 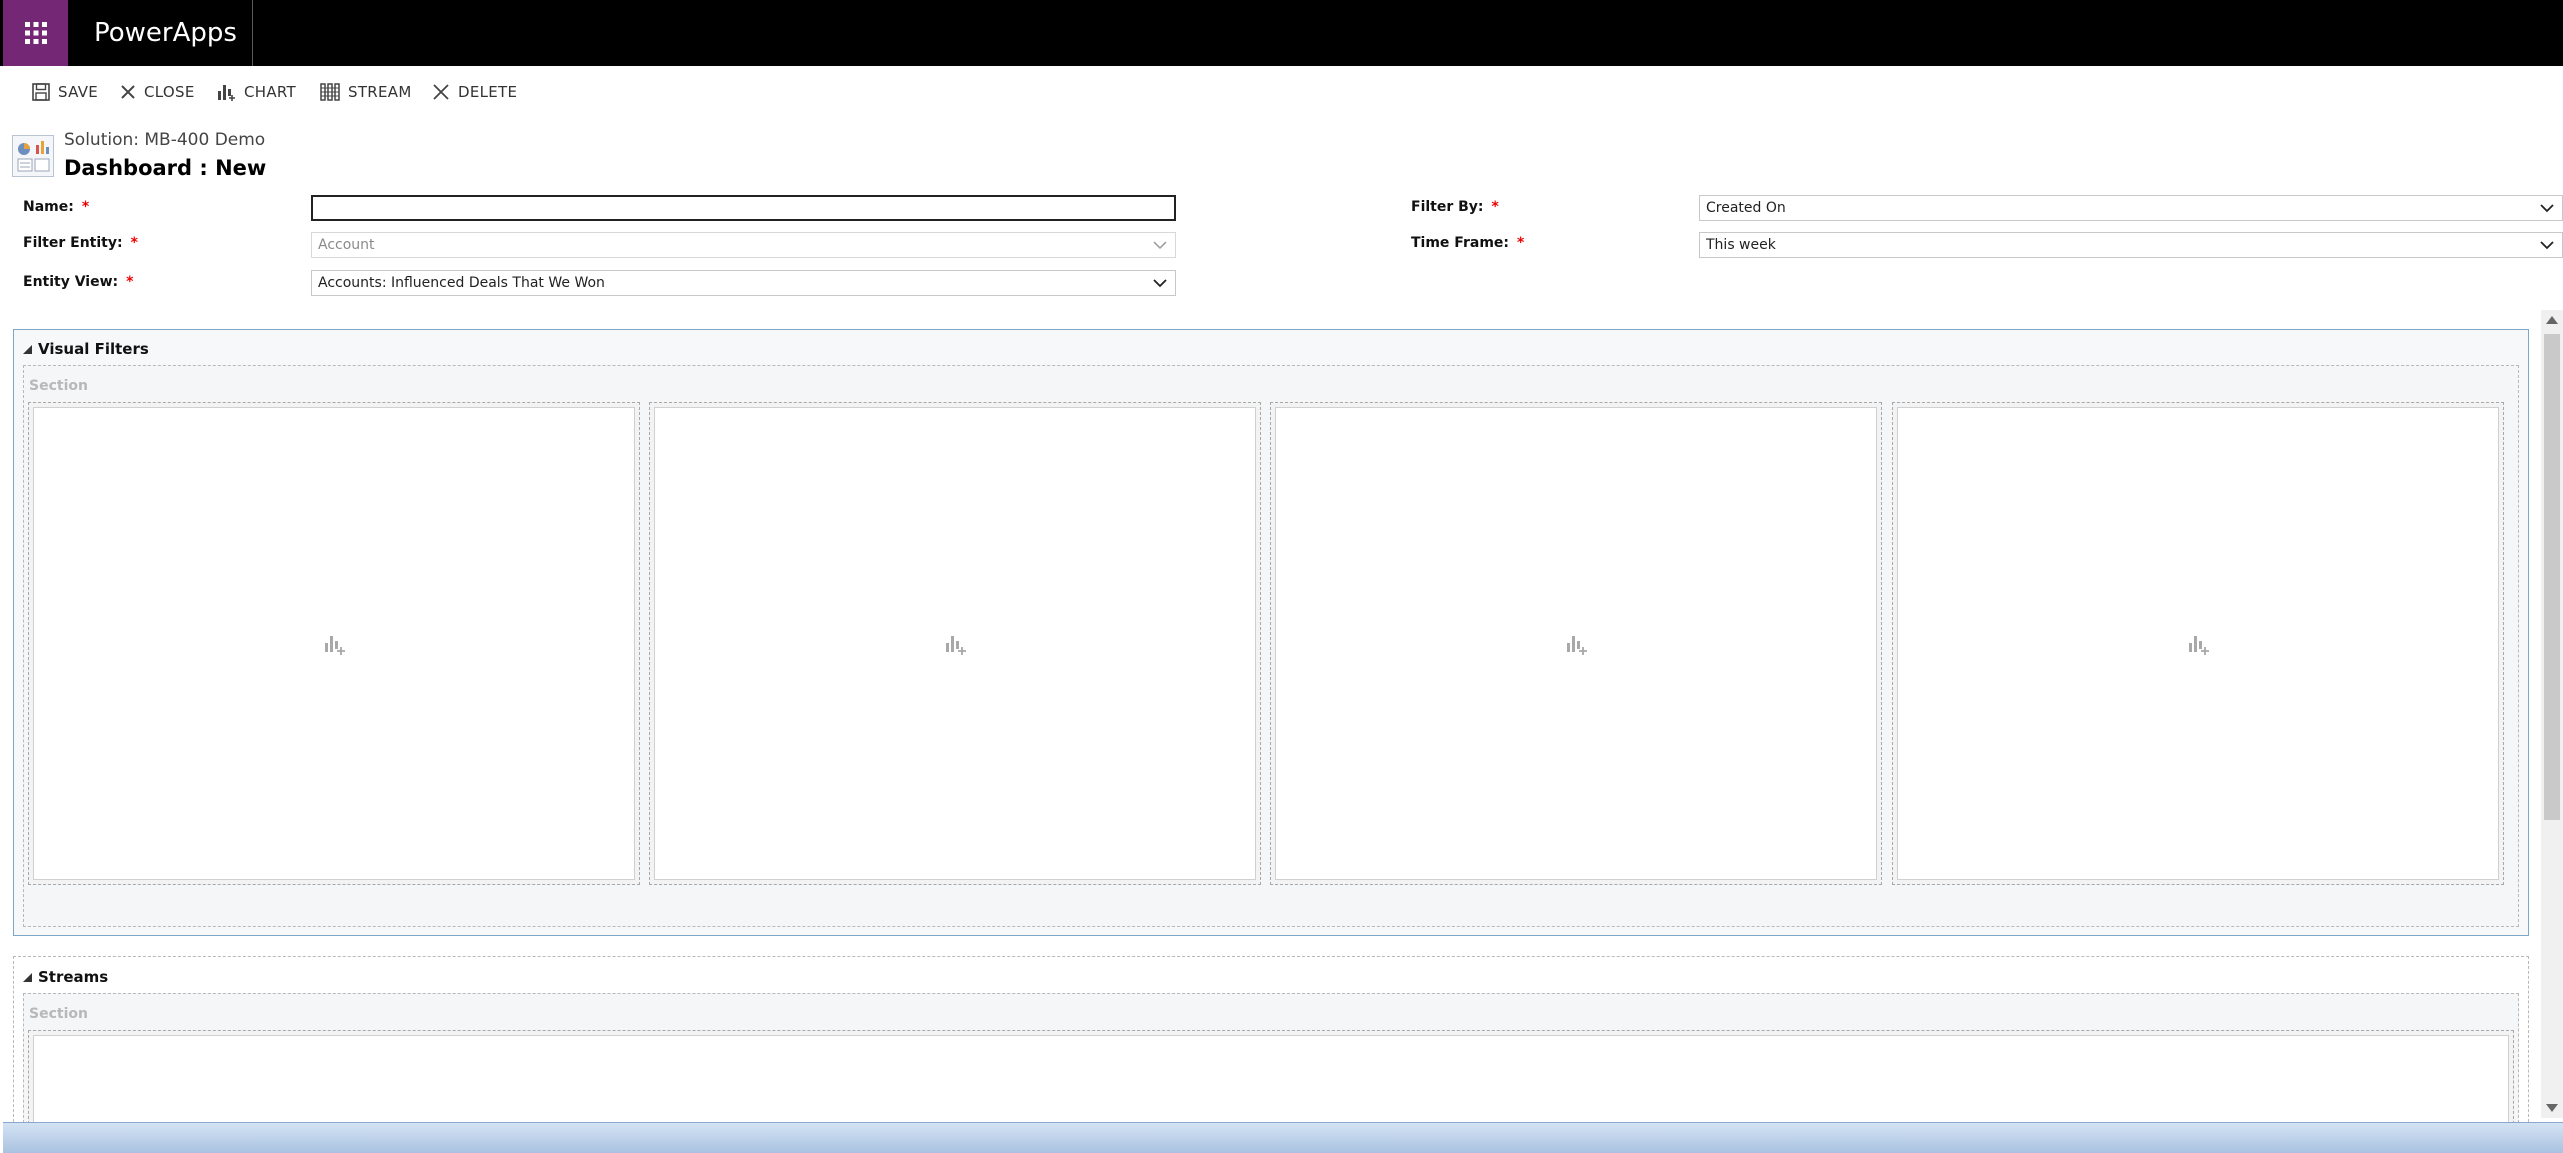 I want to click on scroll-down-icon, so click(x=2552, y=1108).